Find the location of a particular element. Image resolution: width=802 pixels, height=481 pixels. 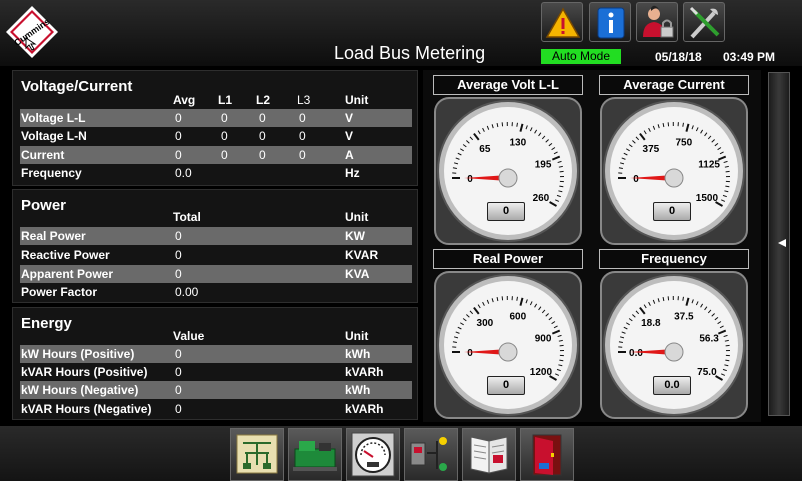

table-row: kW Hours (Positive) 0 kWh is located at coordinates (216, 354).